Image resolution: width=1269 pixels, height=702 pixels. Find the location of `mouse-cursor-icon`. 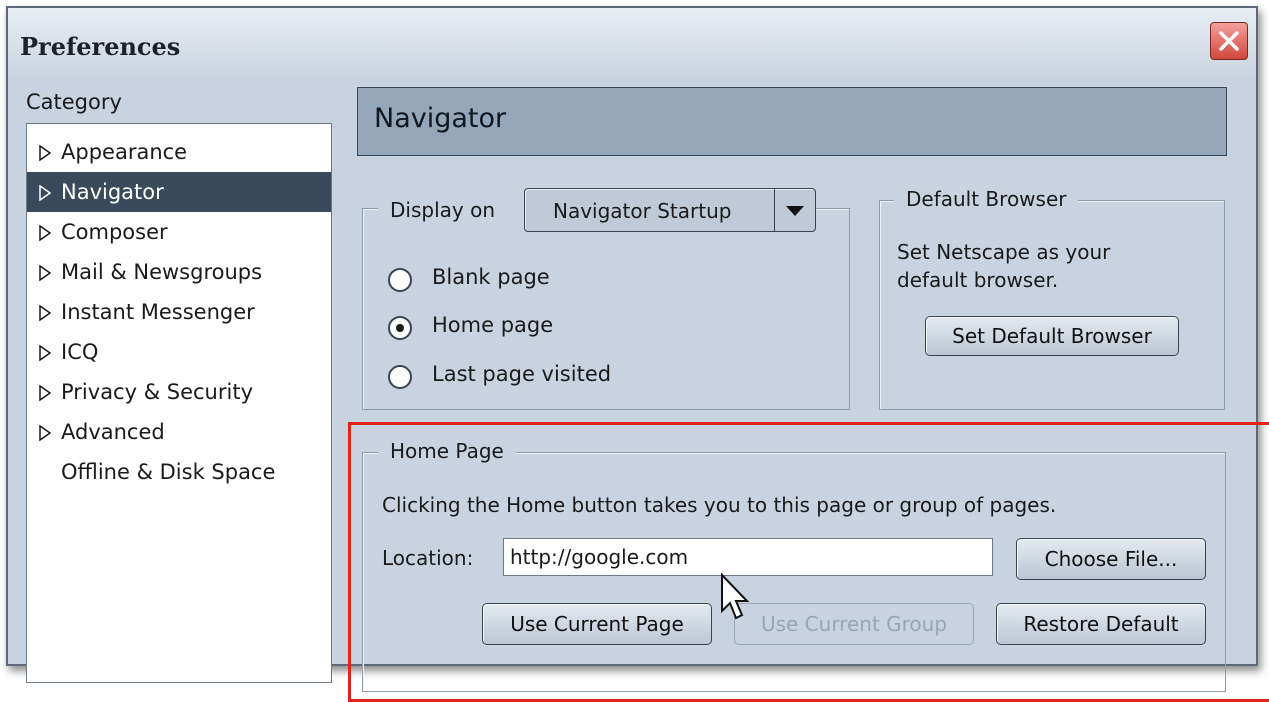

mouse-cursor-icon is located at coordinates (735, 596).